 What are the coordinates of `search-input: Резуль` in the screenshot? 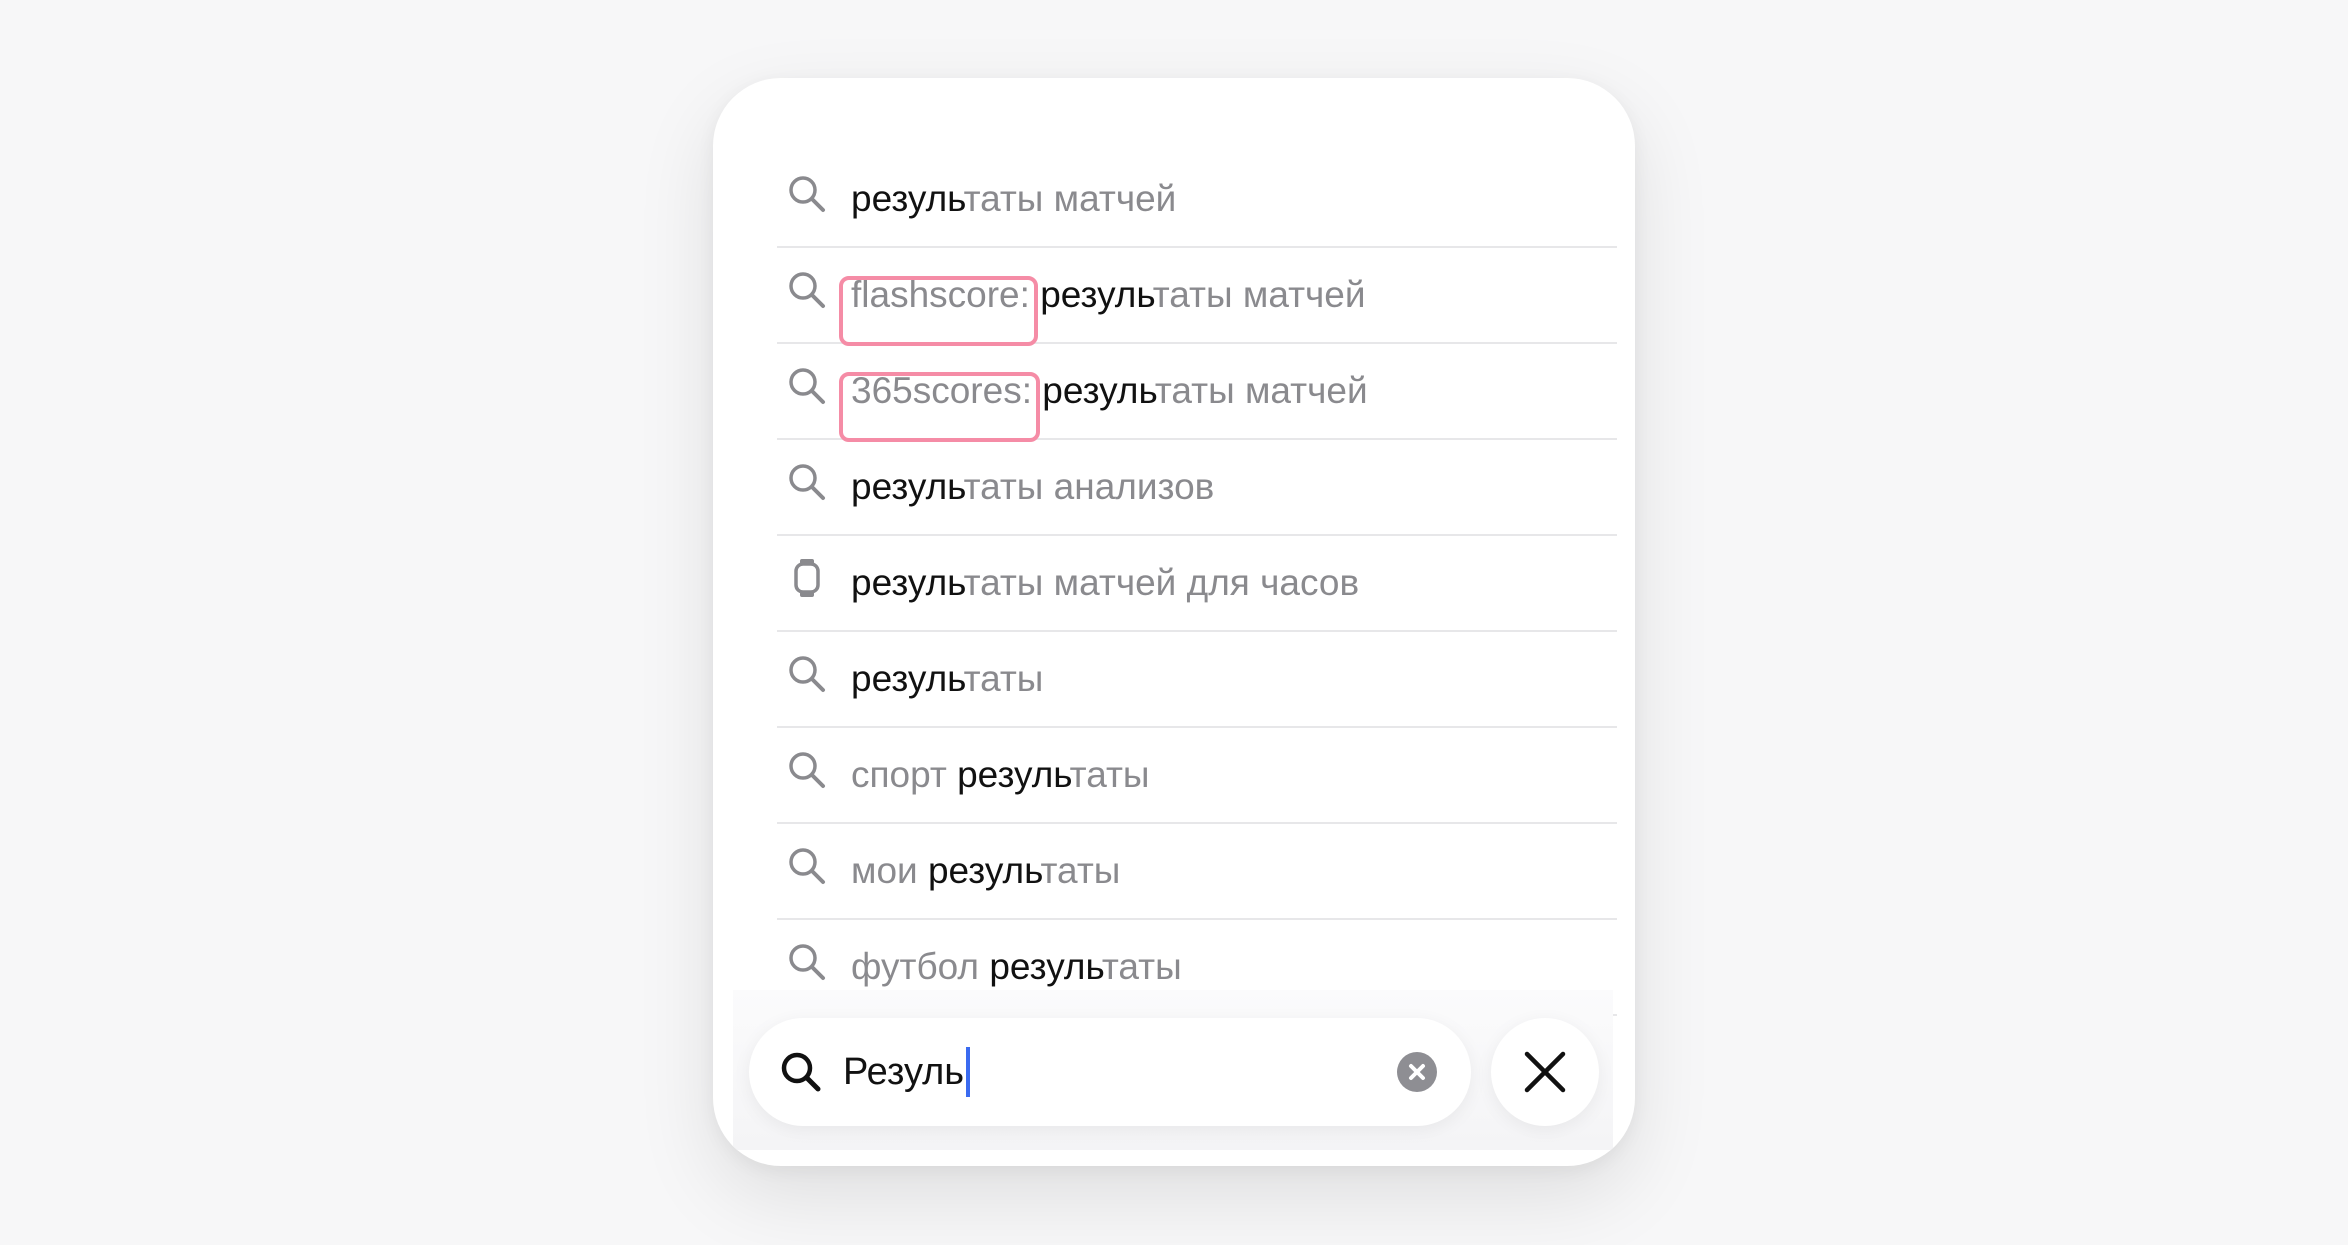 It's located at (907, 1072).